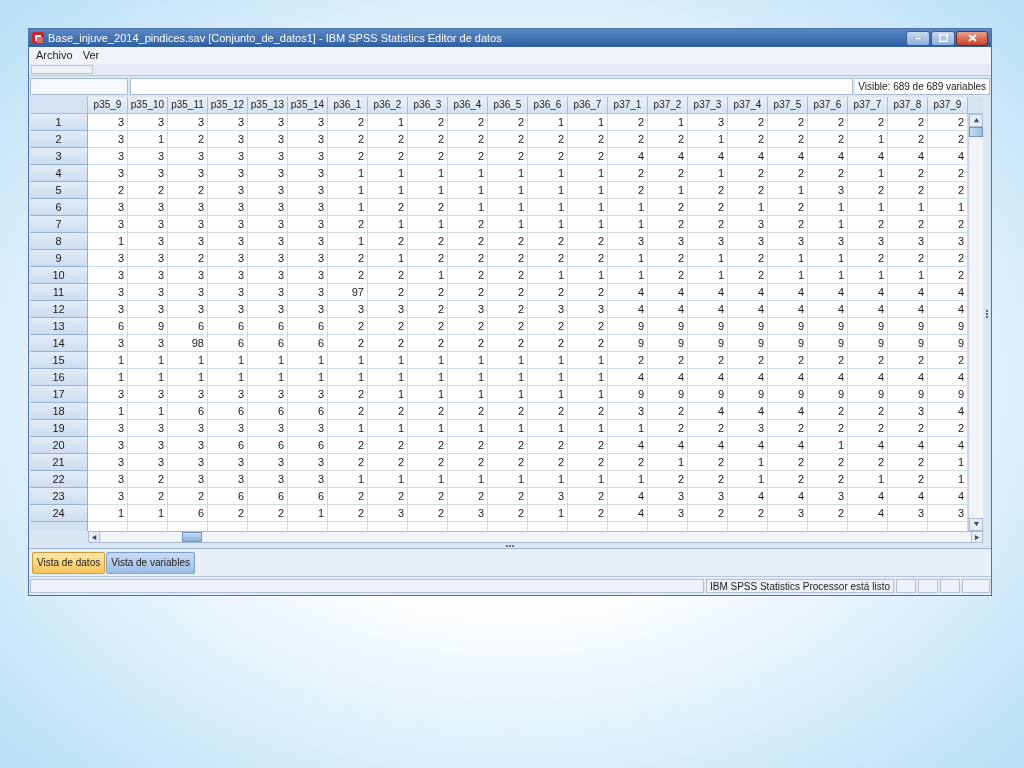 The height and width of the screenshot is (768, 1024). What do you see at coordinates (918, 38) in the screenshot?
I see `minimize-button` at bounding box center [918, 38].